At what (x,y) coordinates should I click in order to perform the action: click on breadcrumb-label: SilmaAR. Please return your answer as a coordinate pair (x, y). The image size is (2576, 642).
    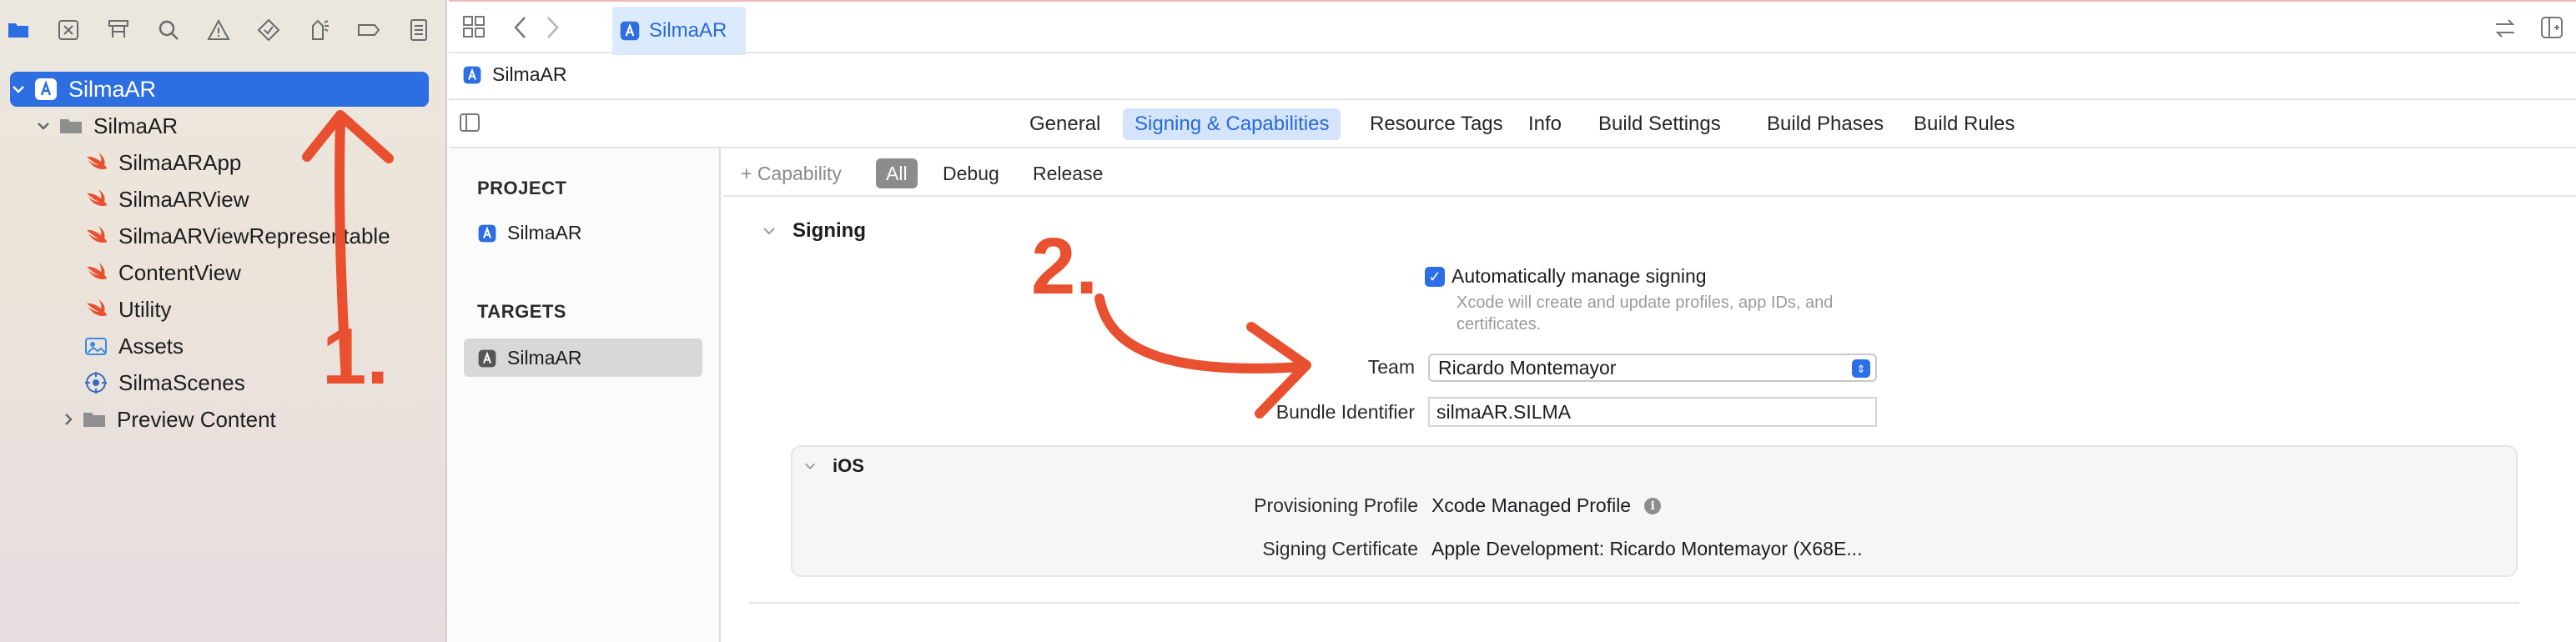
    Looking at the image, I should click on (529, 74).